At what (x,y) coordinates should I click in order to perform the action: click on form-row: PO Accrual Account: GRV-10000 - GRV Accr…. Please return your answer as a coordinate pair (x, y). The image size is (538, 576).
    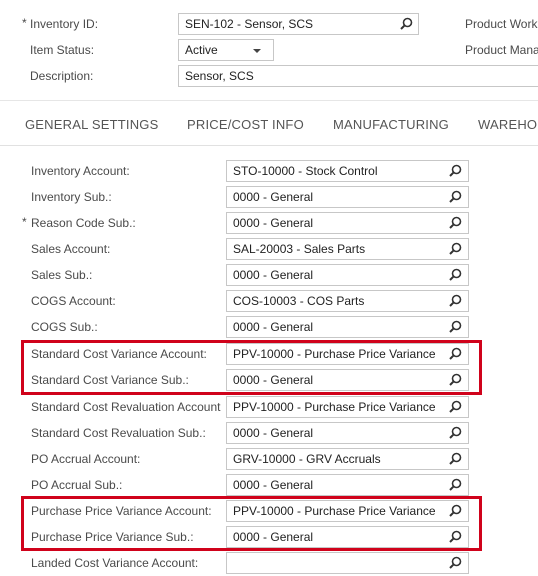
    Looking at the image, I should click on (269, 460).